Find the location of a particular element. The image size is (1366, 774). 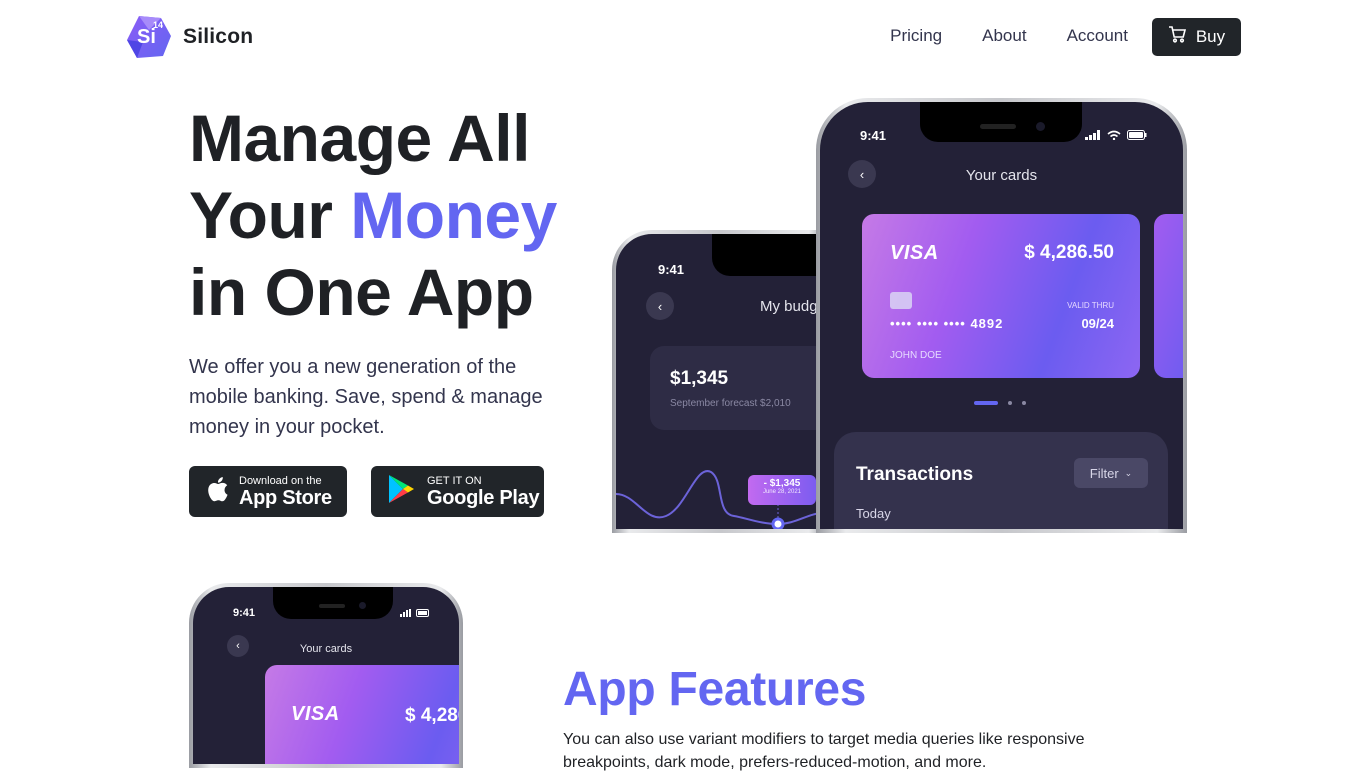

hero-title-accent: Money is located at coordinates (453, 215).